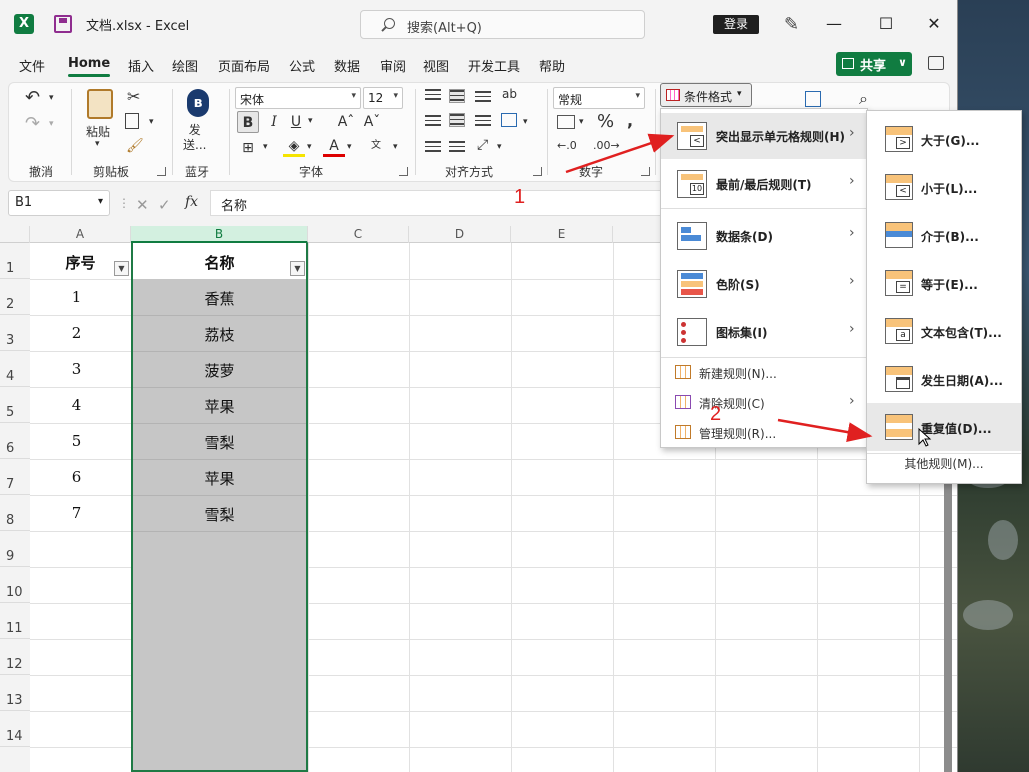  What do you see at coordinates (98, 131) in the screenshot?
I see `paste-label: 粘贴` at bounding box center [98, 131].